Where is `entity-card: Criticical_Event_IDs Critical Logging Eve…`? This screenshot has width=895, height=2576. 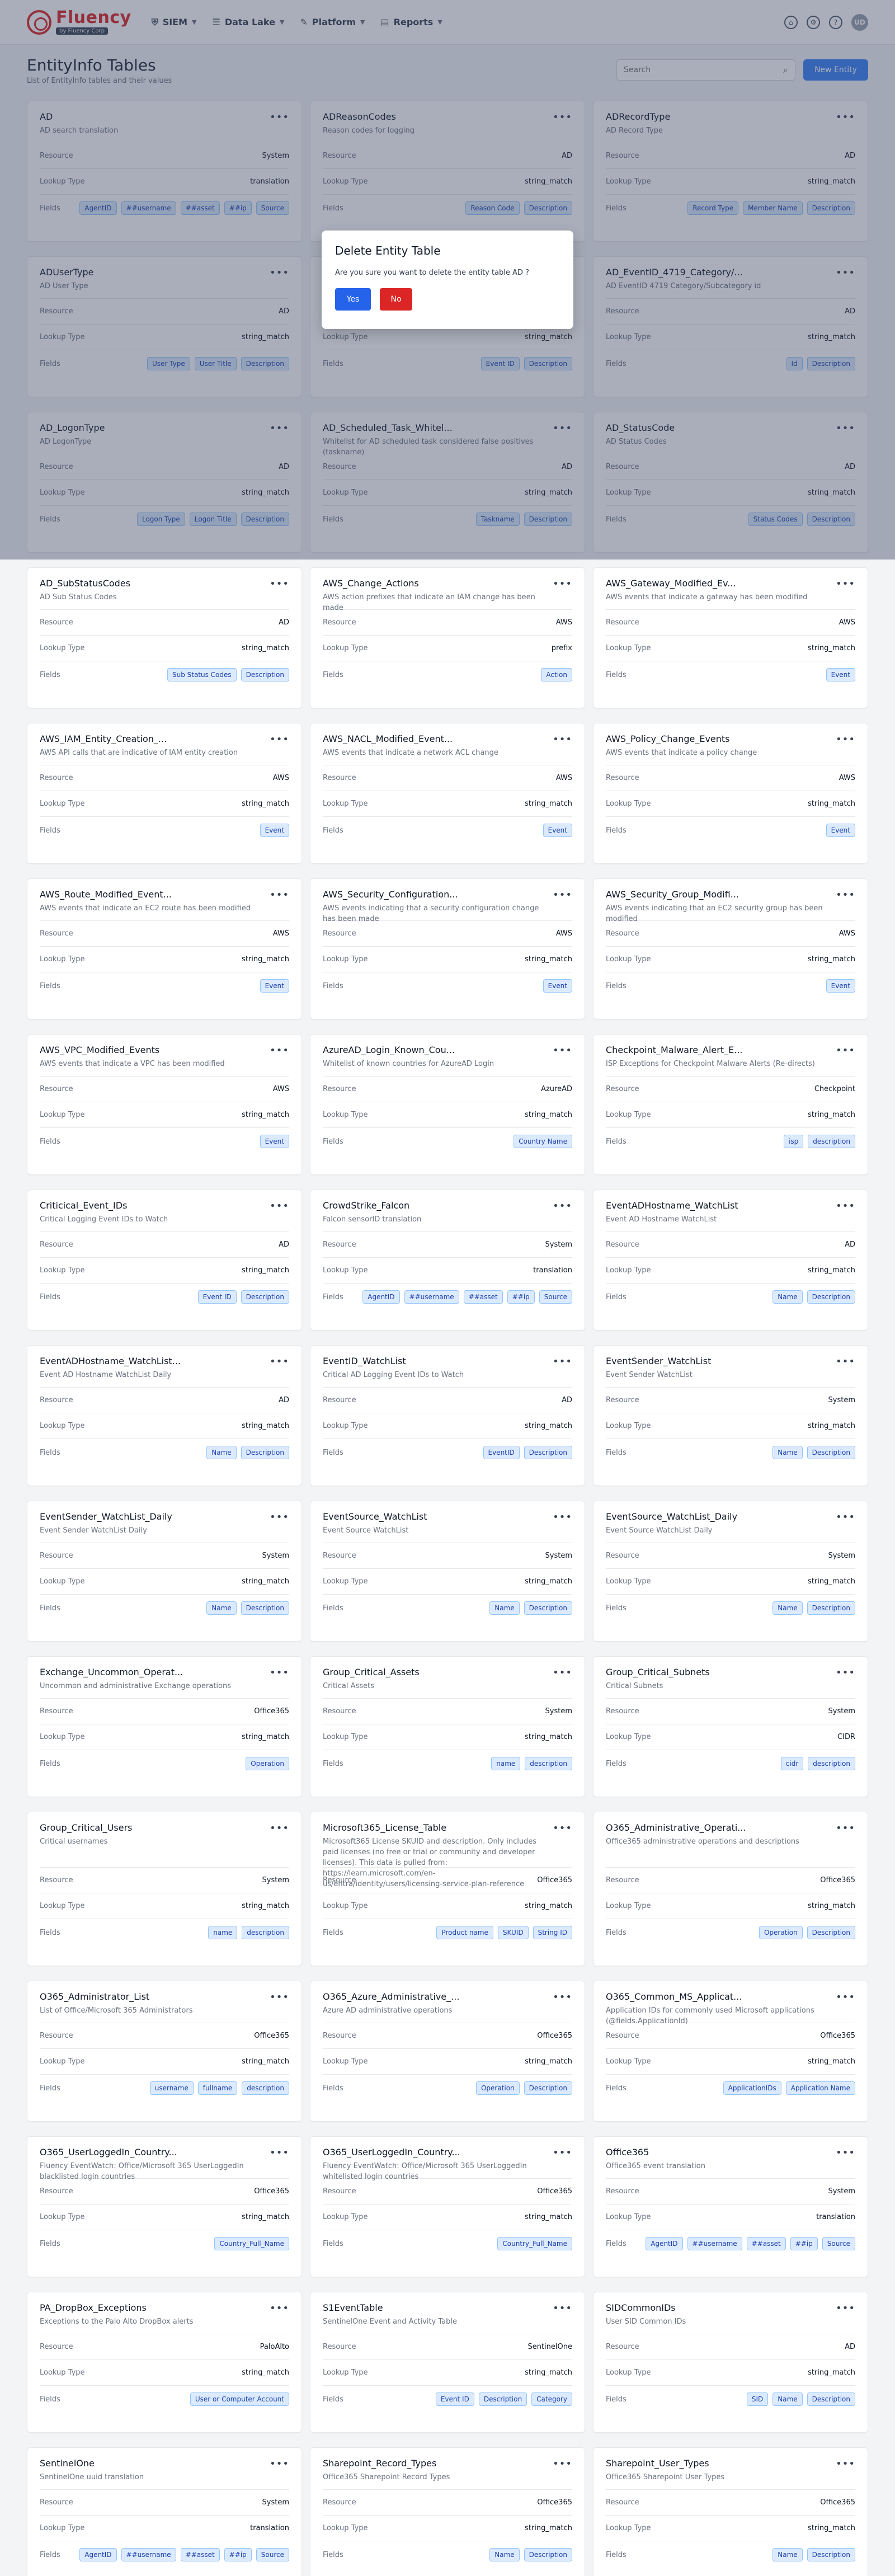 entity-card: Criticical_Event_IDs Critical Logging Eve… is located at coordinates (164, 1260).